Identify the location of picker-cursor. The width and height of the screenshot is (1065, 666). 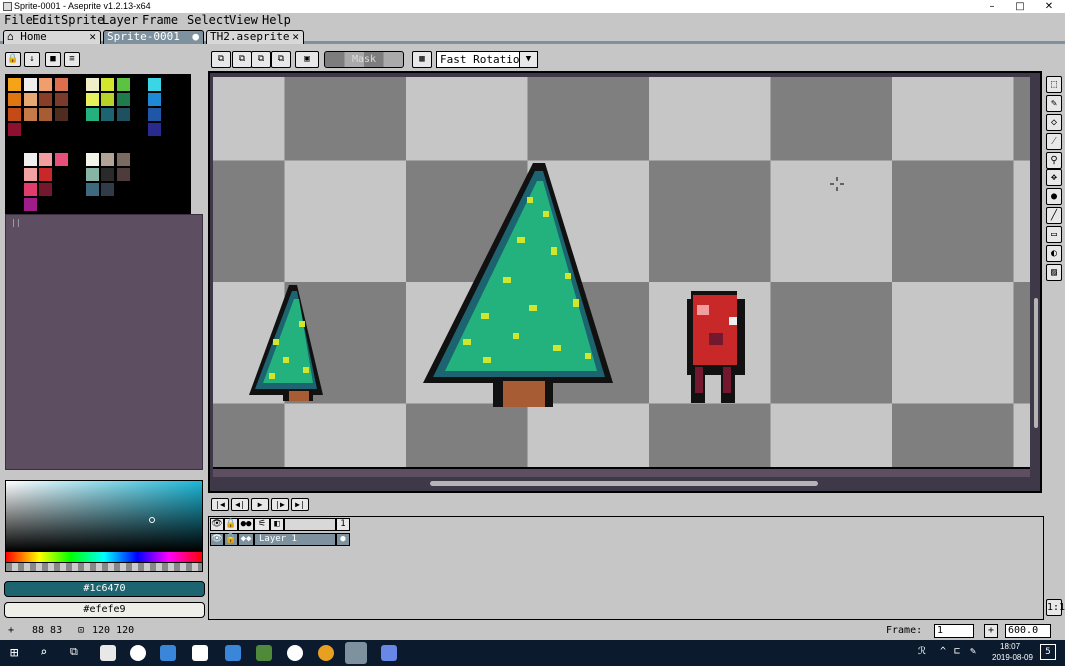
(152, 520).